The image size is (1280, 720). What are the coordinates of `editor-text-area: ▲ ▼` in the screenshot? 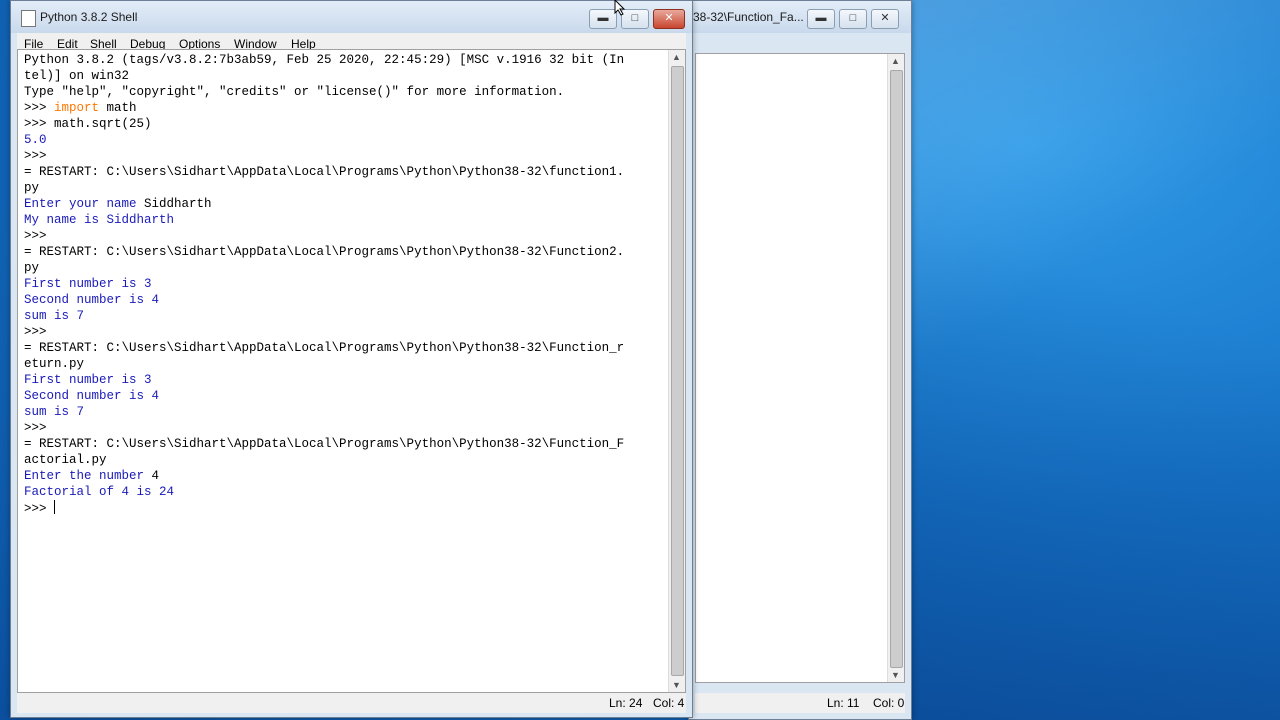 It's located at (800, 368).